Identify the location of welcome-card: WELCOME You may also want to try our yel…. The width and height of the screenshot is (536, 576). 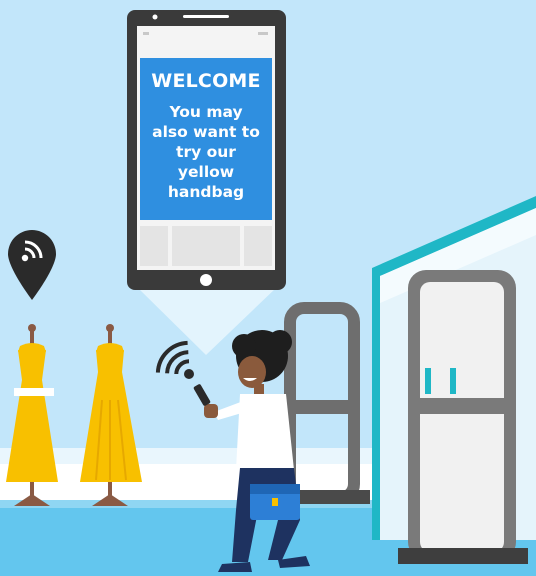
(206, 139).